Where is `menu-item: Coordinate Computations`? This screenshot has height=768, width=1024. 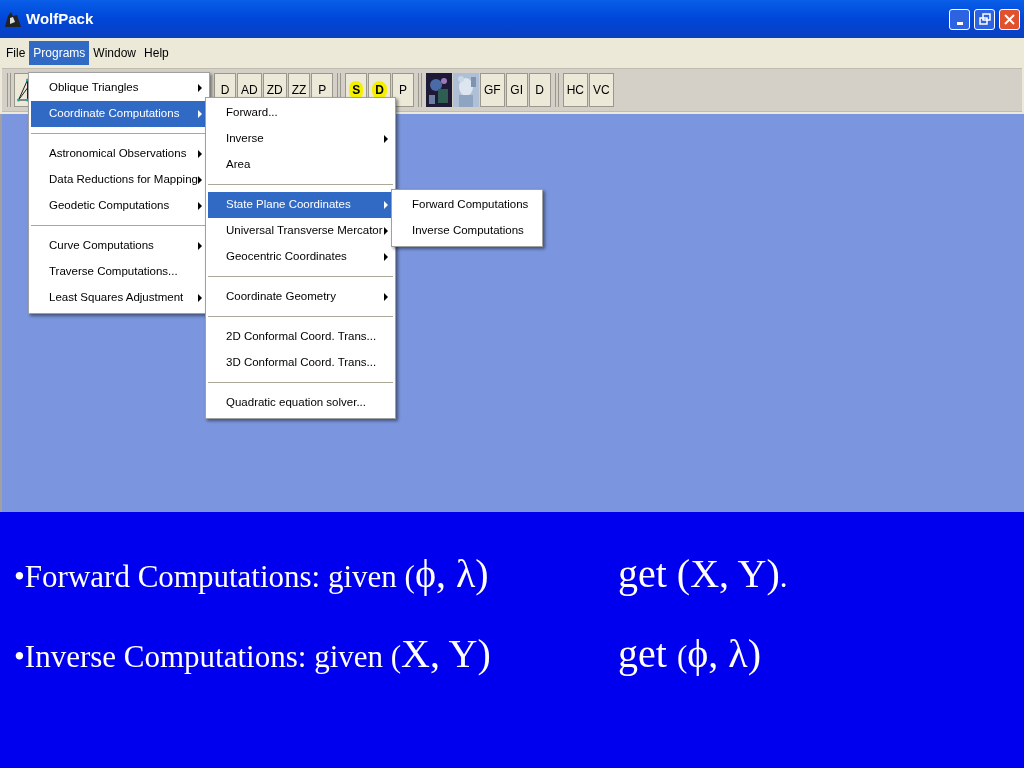
menu-item: Coordinate Computations is located at coordinates (119, 114).